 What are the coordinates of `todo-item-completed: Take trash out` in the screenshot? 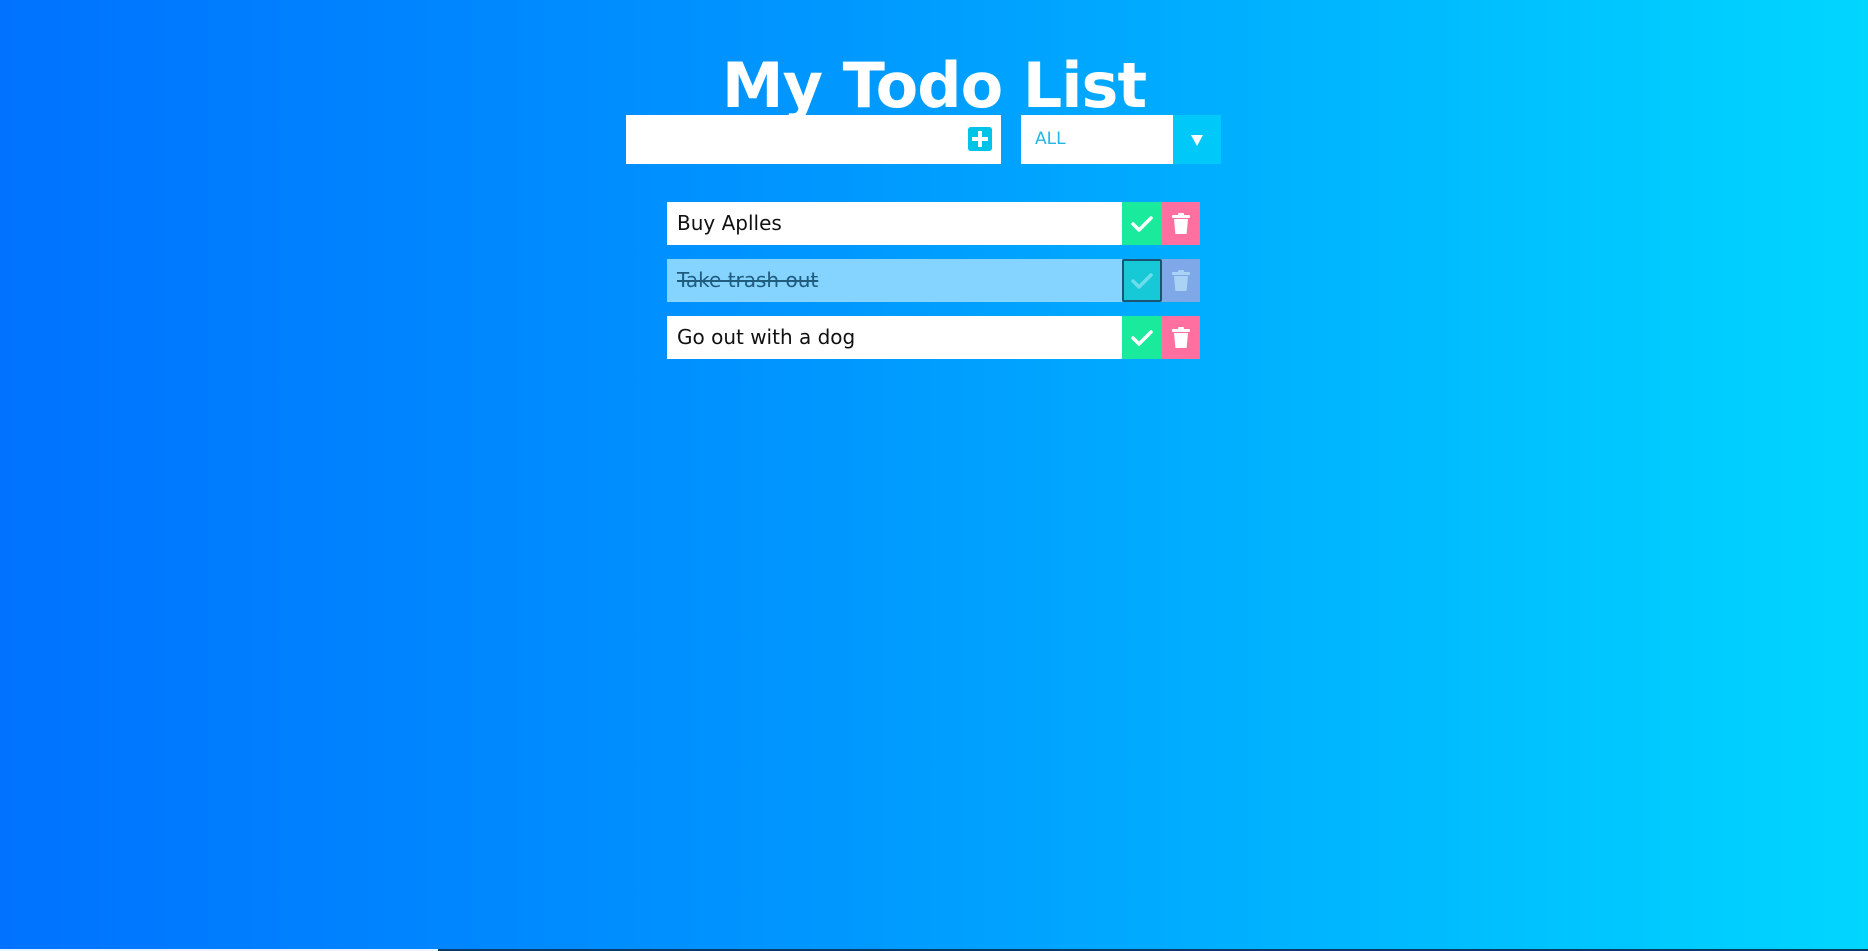 It's located at (933, 280).